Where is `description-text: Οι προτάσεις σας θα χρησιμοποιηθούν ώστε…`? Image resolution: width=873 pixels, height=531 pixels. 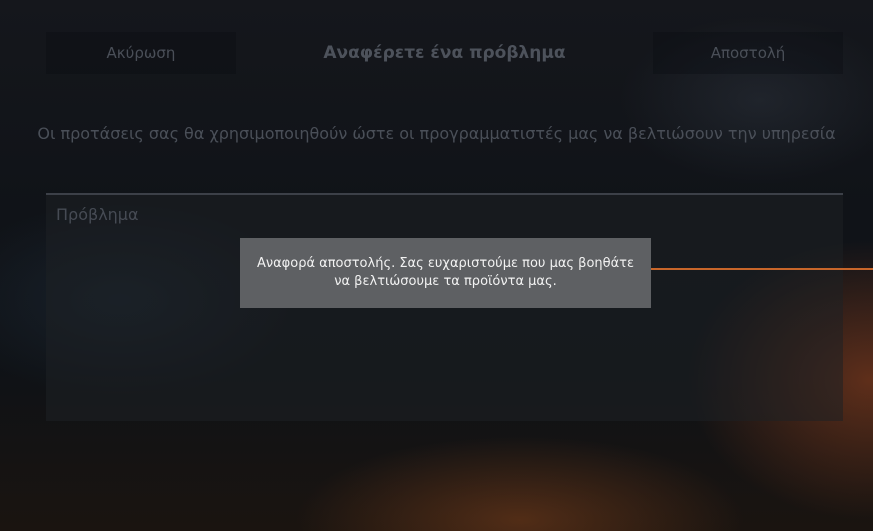
description-text: Οι προτάσεις σας θα χρησιμοποιηθούν ώστε… is located at coordinates (436, 133).